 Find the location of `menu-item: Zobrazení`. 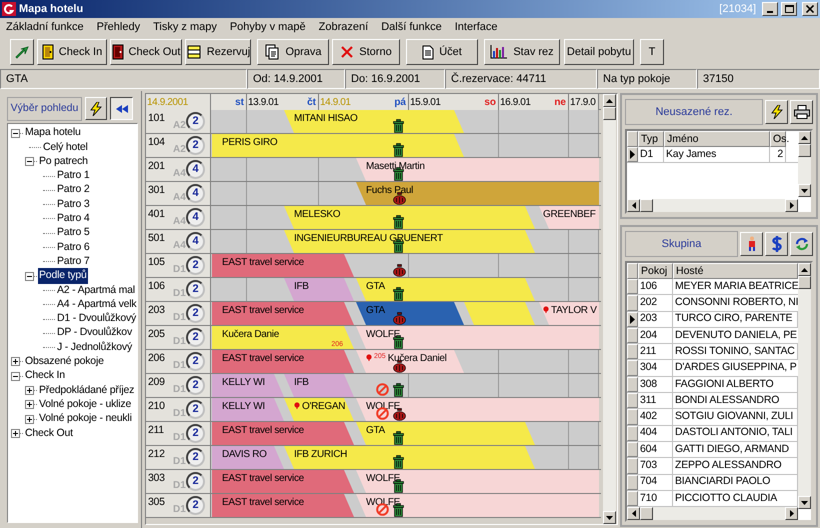

menu-item: Zobrazení is located at coordinates (343, 27).